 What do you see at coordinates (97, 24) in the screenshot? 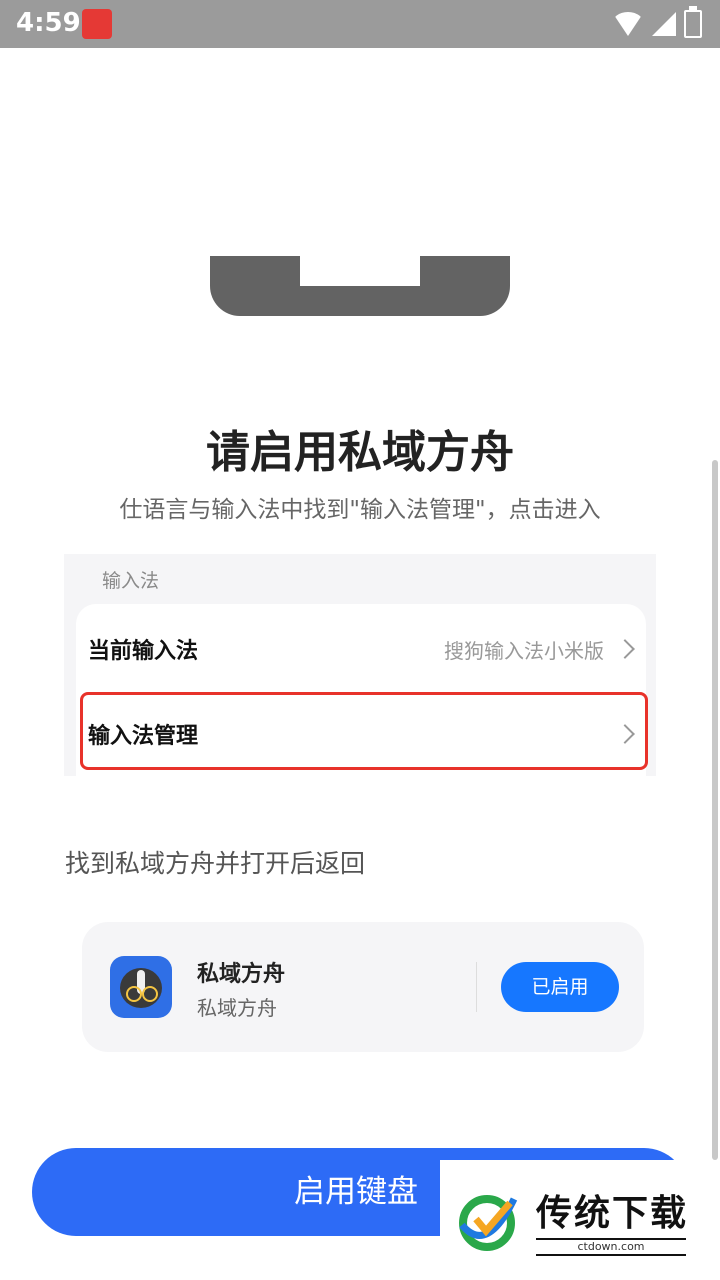
I see `notification-app-icon` at bounding box center [97, 24].